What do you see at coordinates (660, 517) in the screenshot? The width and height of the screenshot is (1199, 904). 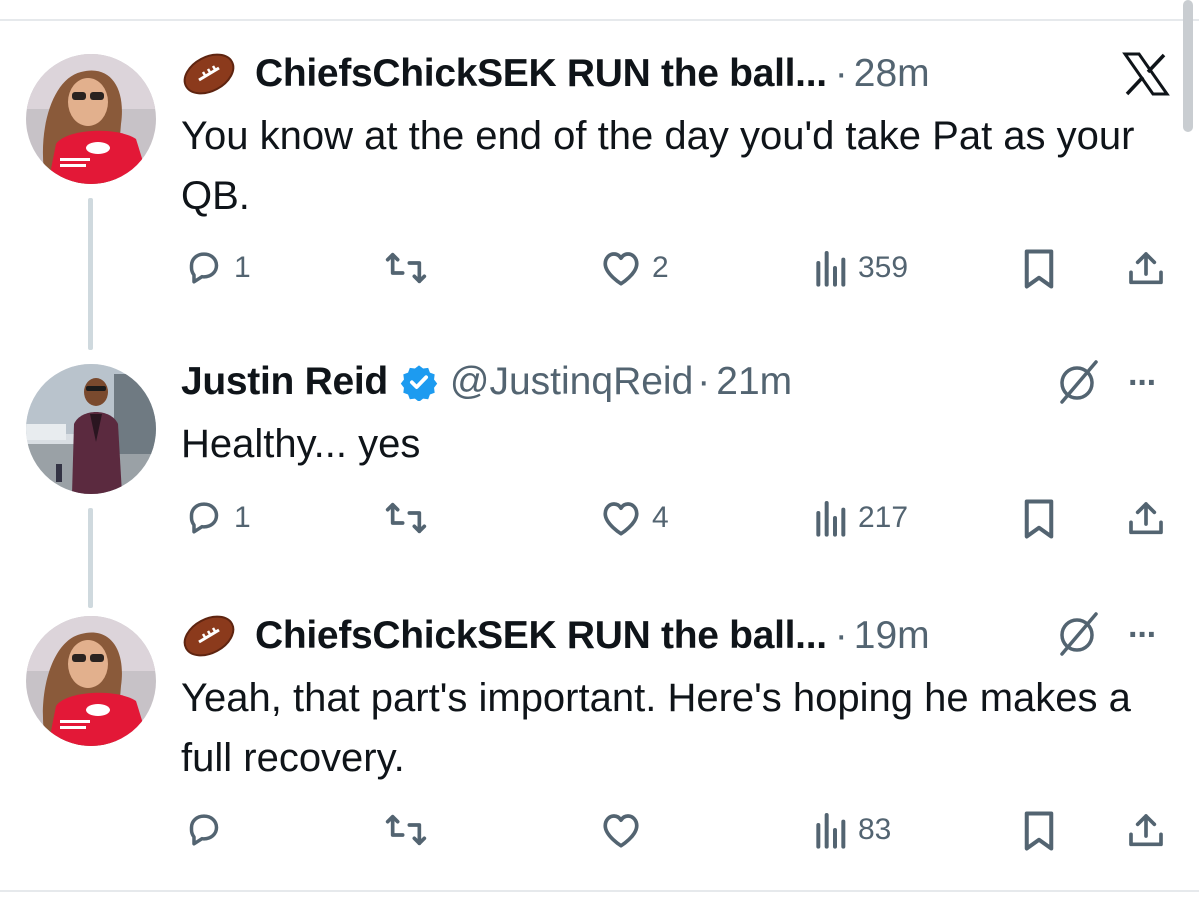 I see `like-count: 4` at bounding box center [660, 517].